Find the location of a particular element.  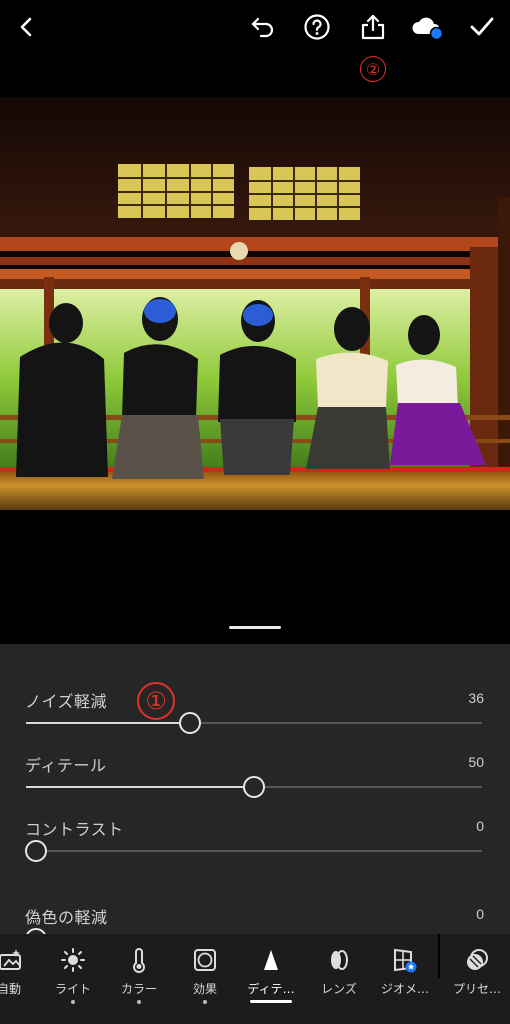

tool-label: 自動 is located at coordinates (10, 989).